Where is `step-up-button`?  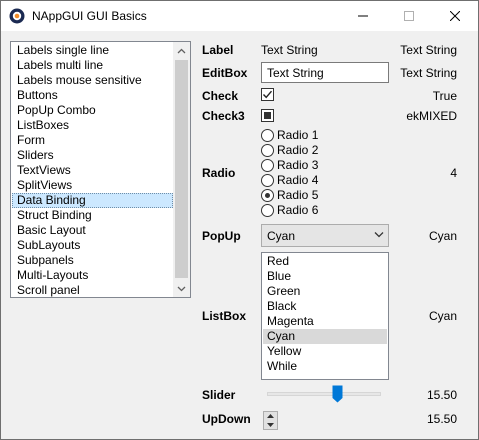 step-up-button is located at coordinates (270, 416).